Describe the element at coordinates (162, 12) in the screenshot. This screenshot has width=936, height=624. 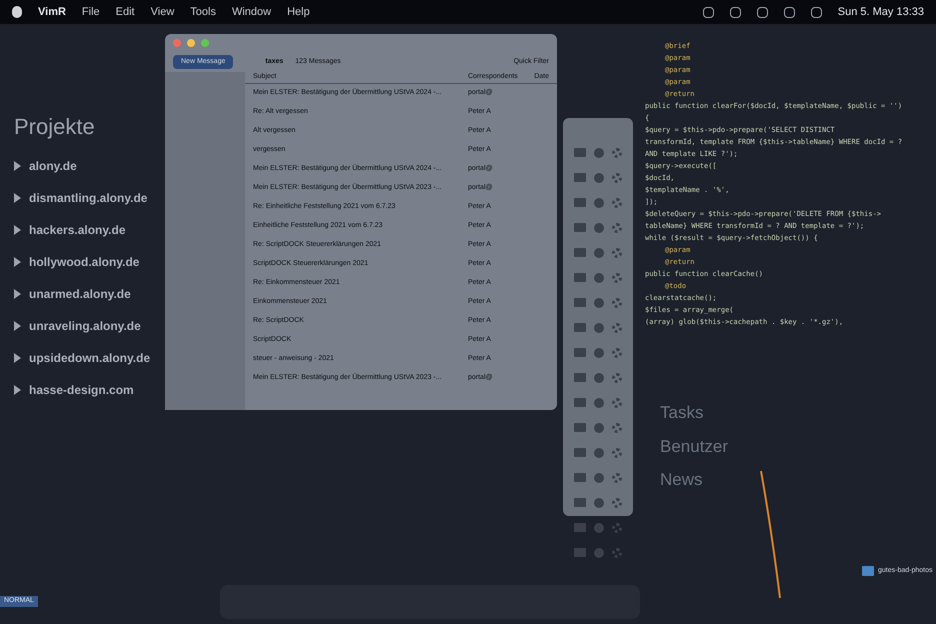
I see `menu-item: View` at that location.